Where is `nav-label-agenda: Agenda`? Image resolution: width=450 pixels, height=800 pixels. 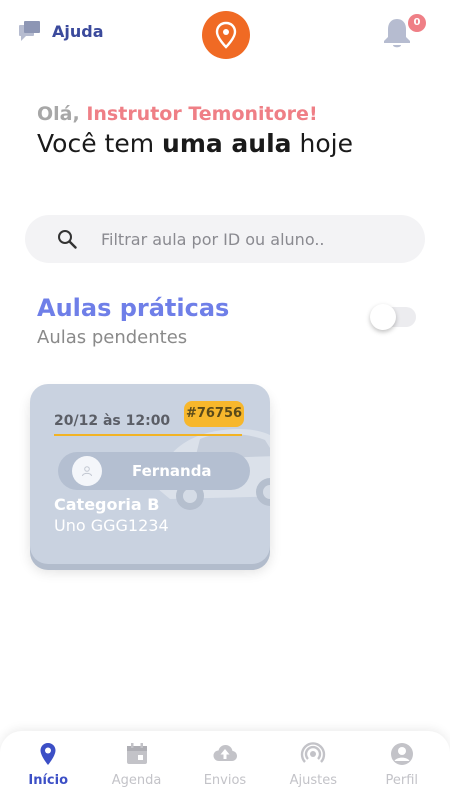
nav-label-agenda: Agenda is located at coordinates (136, 780).